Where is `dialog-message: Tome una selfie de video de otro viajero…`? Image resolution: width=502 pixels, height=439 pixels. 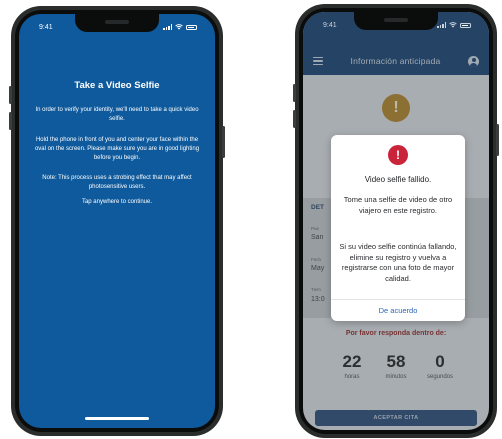
dialog-message: Tome una selfie de video de otro viajero… is located at coordinates (398, 205).